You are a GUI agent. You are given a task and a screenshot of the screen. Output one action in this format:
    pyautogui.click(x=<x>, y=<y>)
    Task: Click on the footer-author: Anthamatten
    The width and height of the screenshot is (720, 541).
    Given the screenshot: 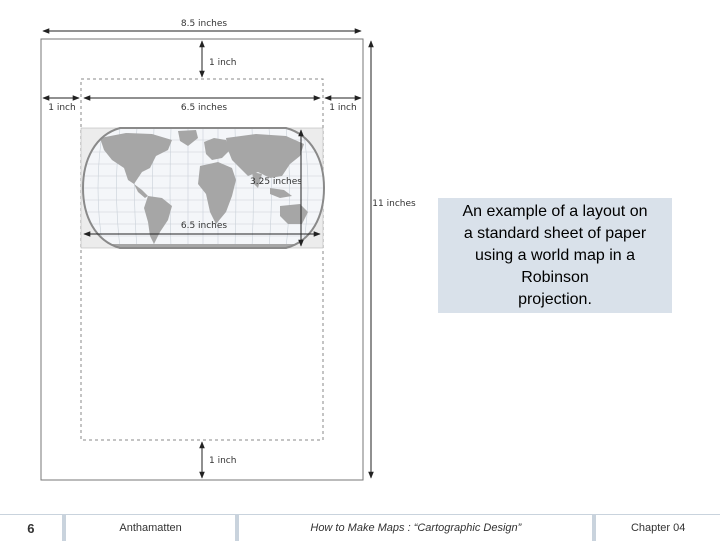 What is the action you would take?
    pyautogui.click(x=150, y=528)
    